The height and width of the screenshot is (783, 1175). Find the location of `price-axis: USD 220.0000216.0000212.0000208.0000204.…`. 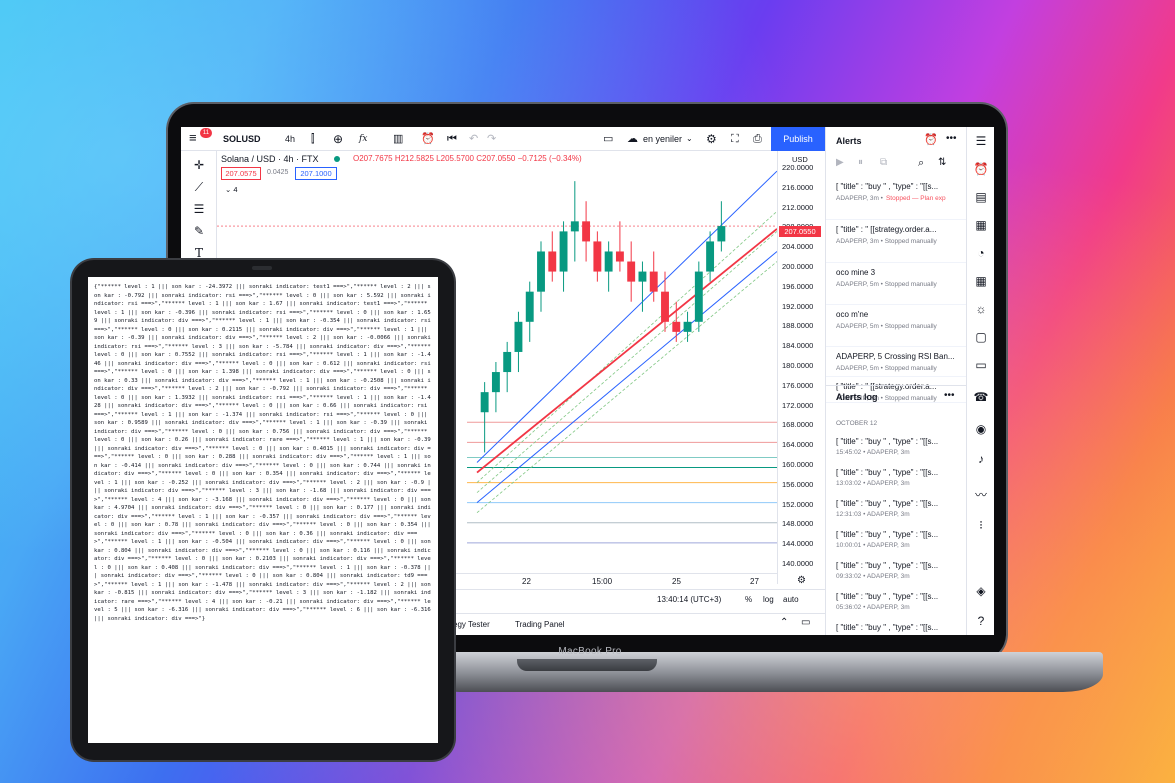

price-axis: USD 220.0000216.0000212.0000208.0000204.… is located at coordinates (801, 367).